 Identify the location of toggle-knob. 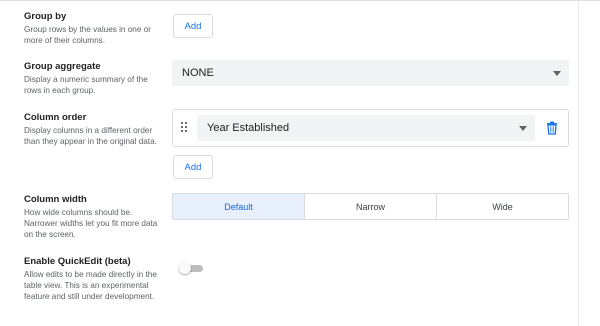
(185, 268).